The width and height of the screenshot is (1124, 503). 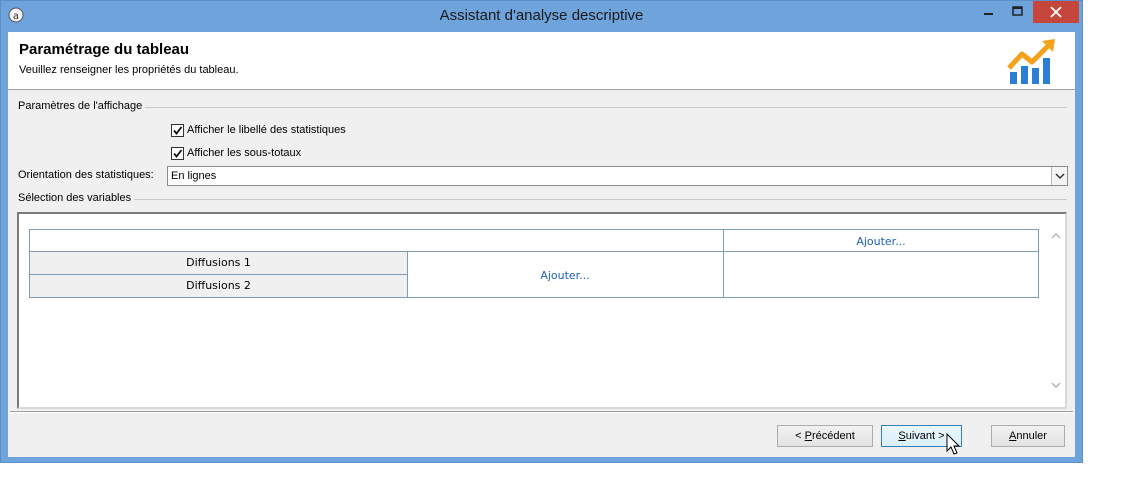 What do you see at coordinates (953, 444) in the screenshot?
I see `mouse-cursor-icon` at bounding box center [953, 444].